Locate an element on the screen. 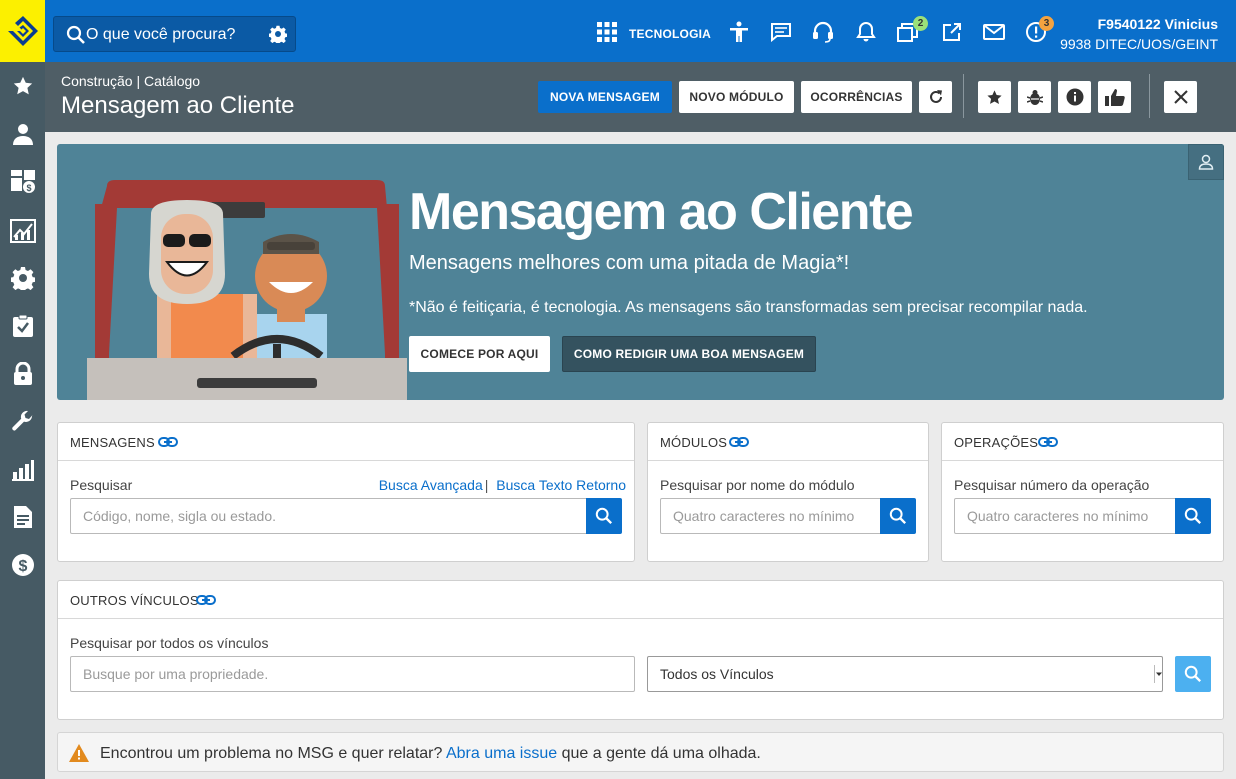 This screenshot has height=779, width=1236. field-label: Pesquisar por nome do módulo is located at coordinates (757, 485).